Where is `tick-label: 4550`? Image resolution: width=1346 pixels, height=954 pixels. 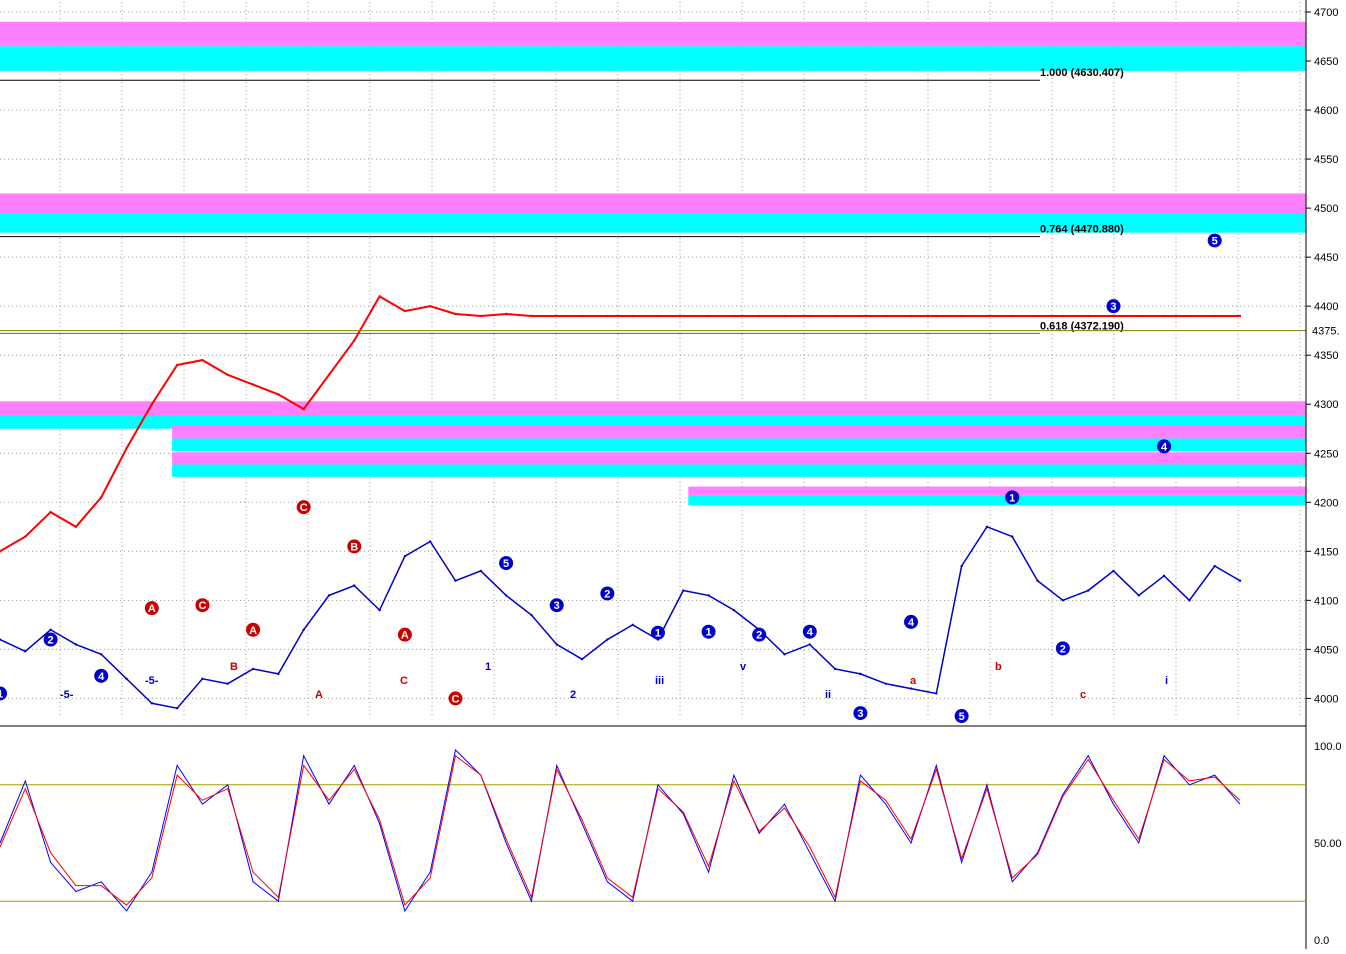 tick-label: 4550 is located at coordinates (1326, 160).